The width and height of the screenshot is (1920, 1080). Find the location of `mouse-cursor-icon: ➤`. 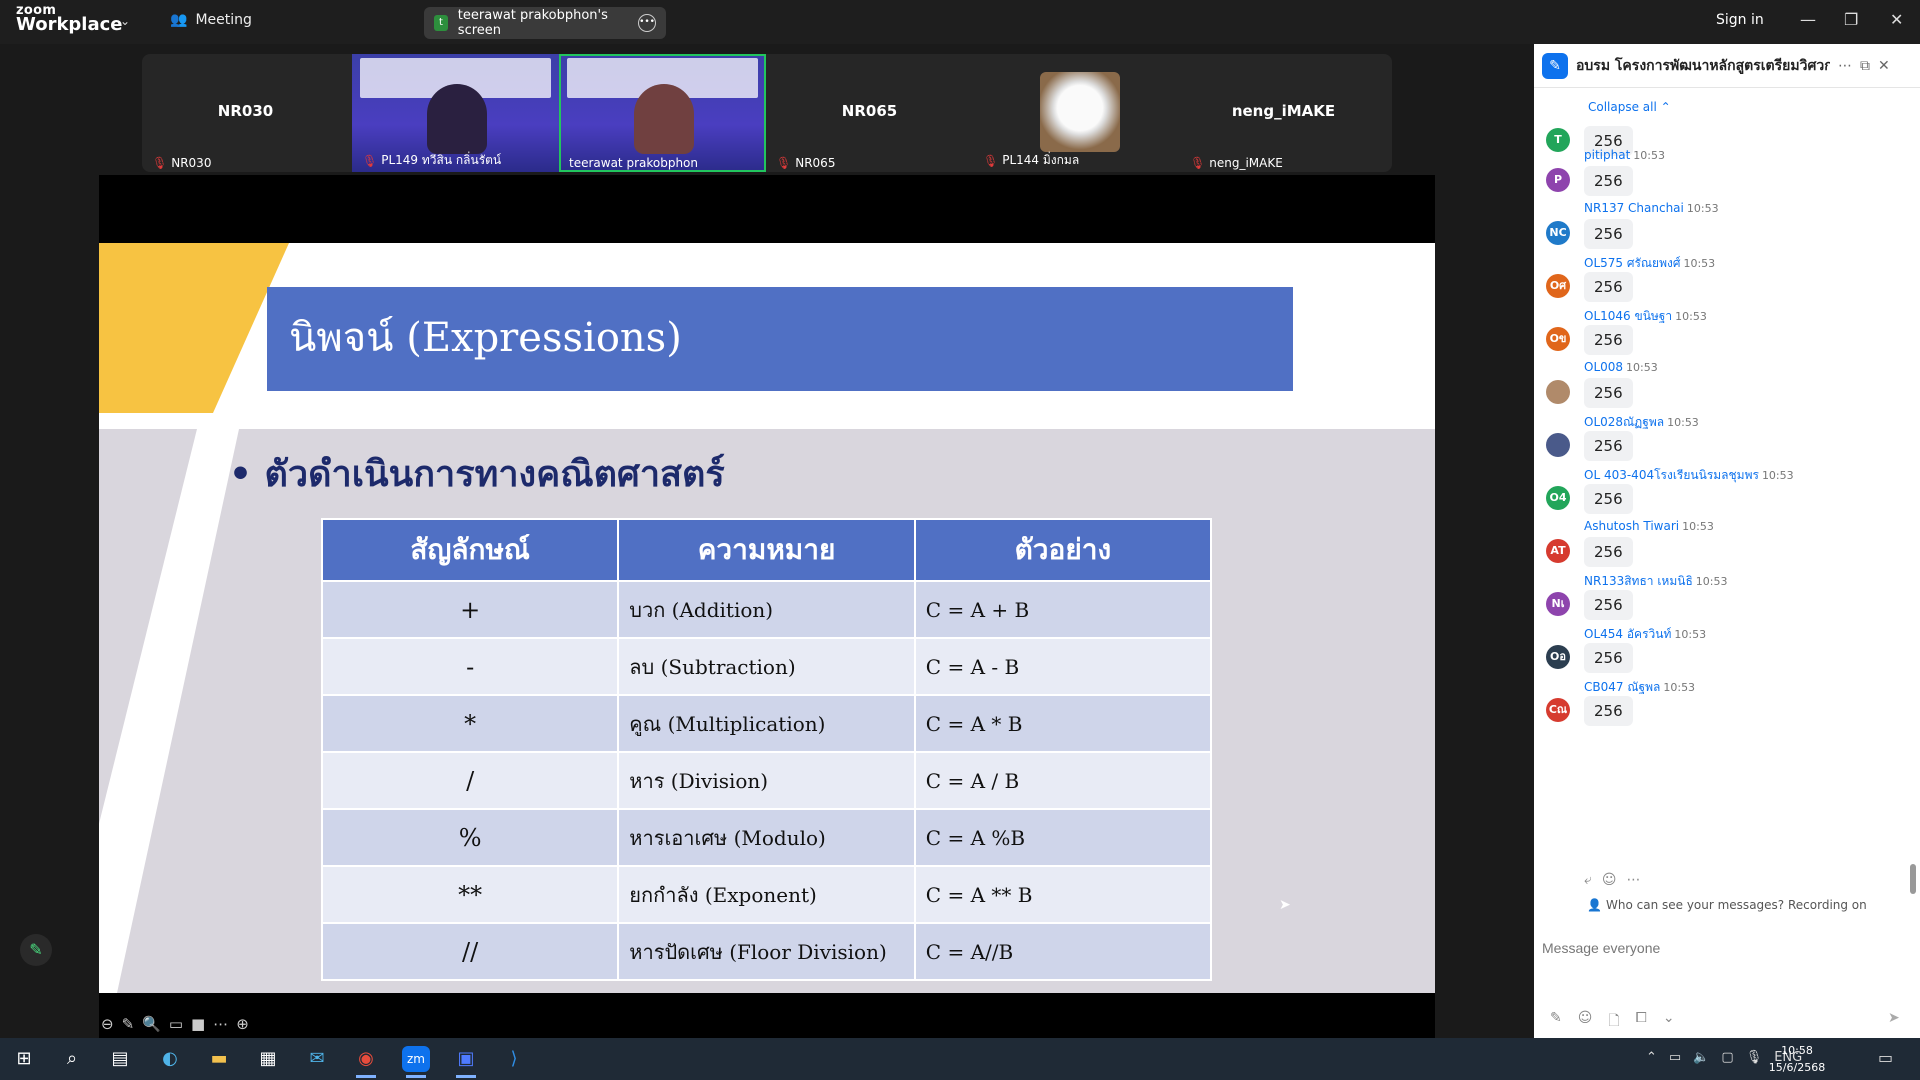

mouse-cursor-icon: ➤ is located at coordinates (1285, 905).